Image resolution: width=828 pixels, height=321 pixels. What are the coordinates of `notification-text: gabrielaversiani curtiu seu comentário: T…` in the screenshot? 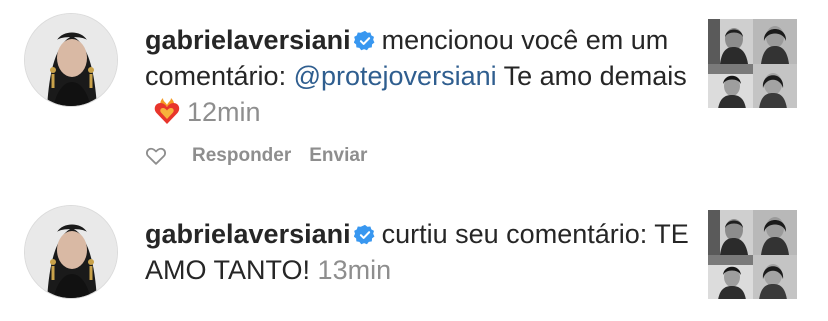 It's located at (417, 252).